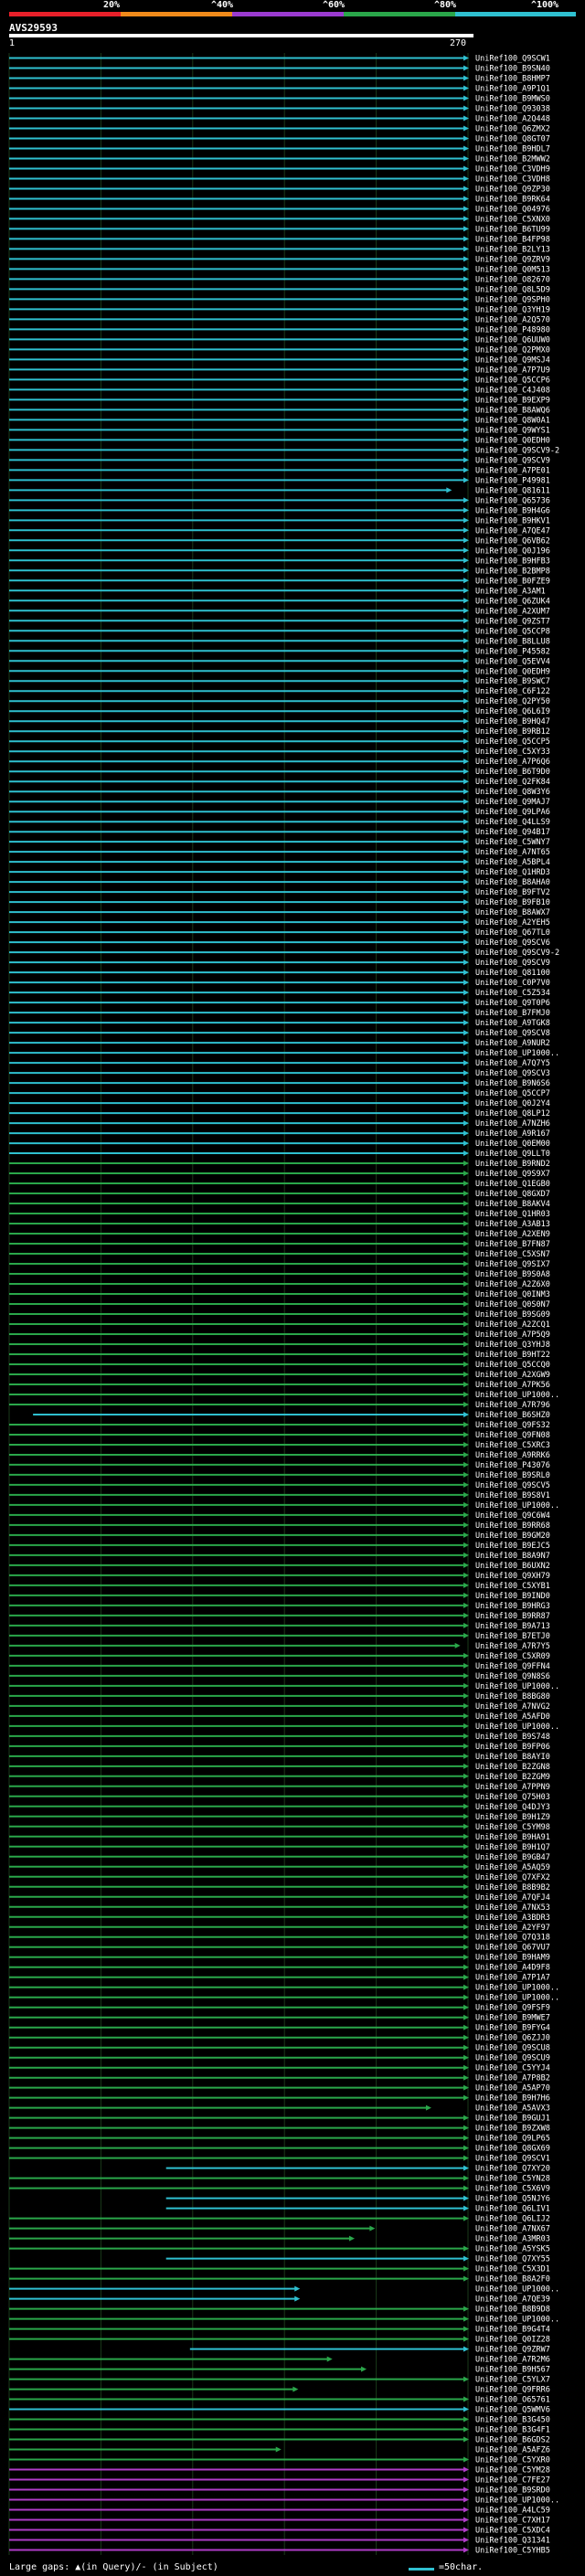 This screenshot has height=2576, width=585. I want to click on hit-label: UniRef100_C5XR09, so click(512, 1656).